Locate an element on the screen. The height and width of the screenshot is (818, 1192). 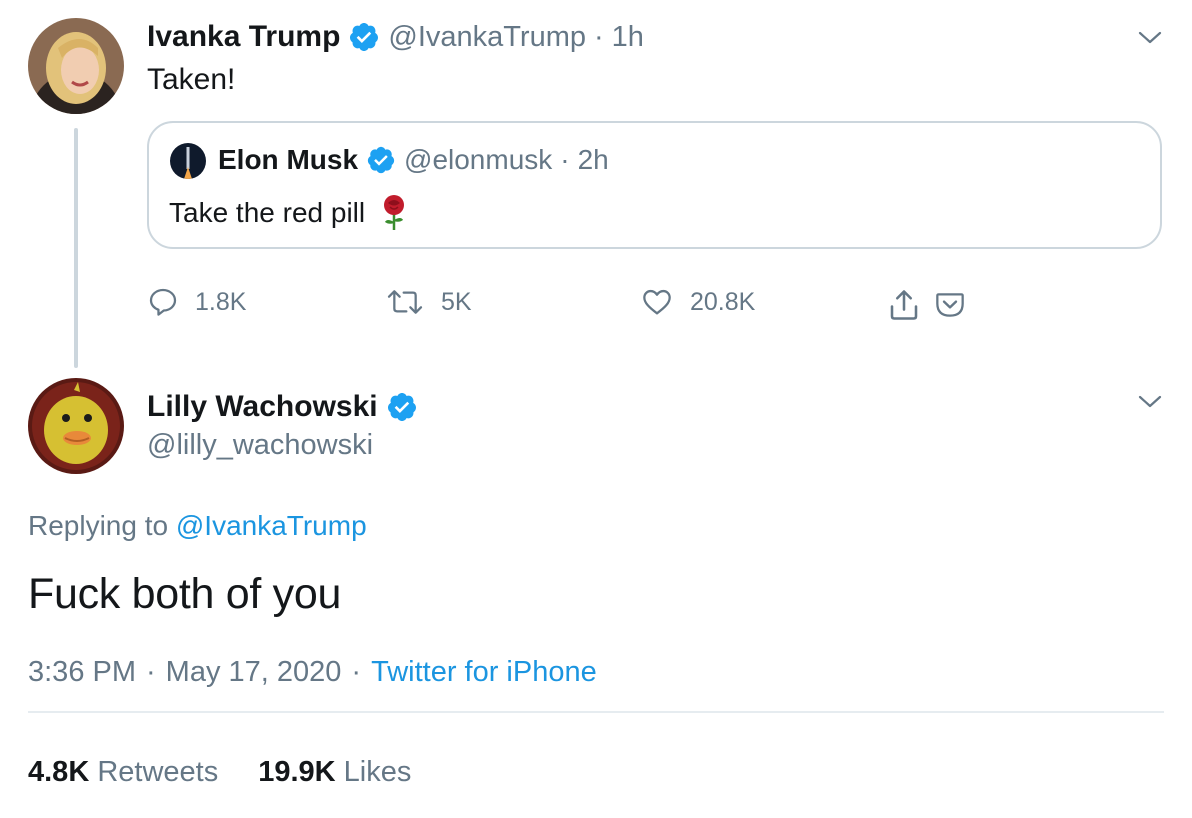
avatar-ivanka is located at coordinates (76, 66).